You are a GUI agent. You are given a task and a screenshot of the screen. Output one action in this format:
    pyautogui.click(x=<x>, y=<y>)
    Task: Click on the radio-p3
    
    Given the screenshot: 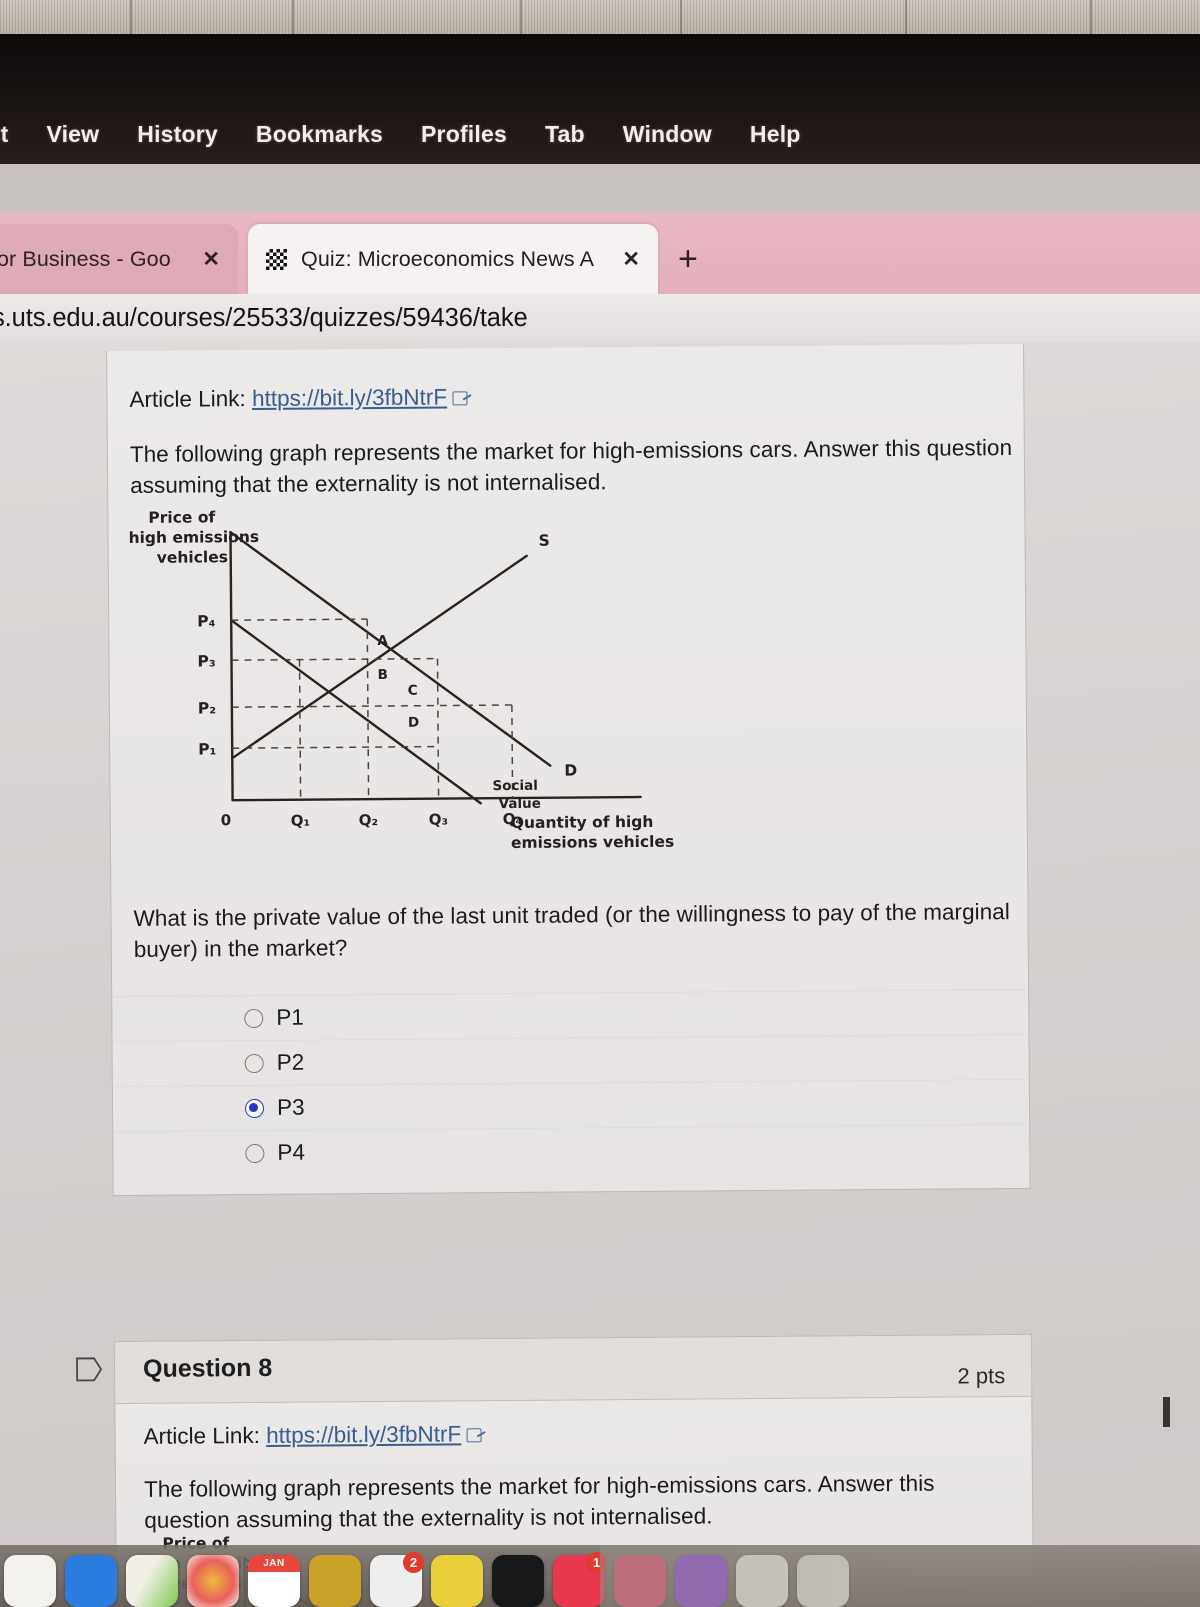 What is the action you would take?
    pyautogui.click(x=254, y=1108)
    